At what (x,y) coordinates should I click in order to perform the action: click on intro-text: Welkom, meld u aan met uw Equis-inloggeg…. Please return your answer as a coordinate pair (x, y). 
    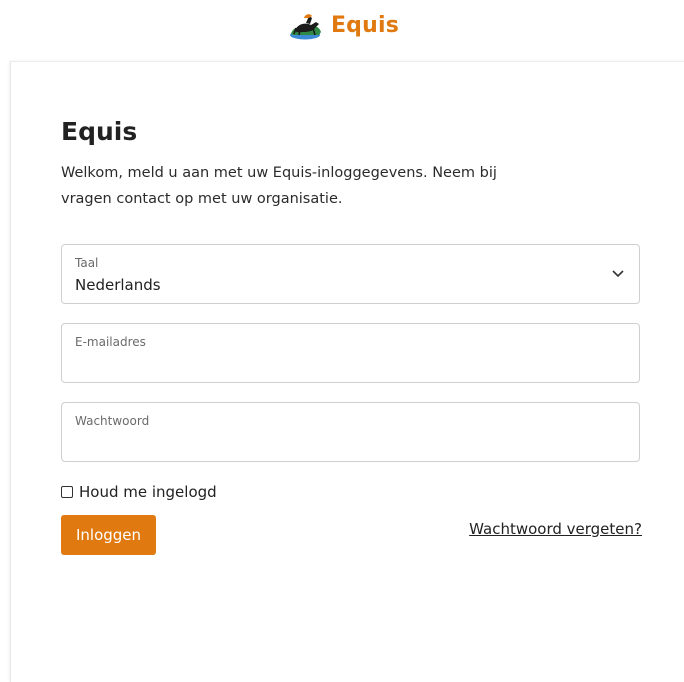
    Looking at the image, I should click on (279, 186).